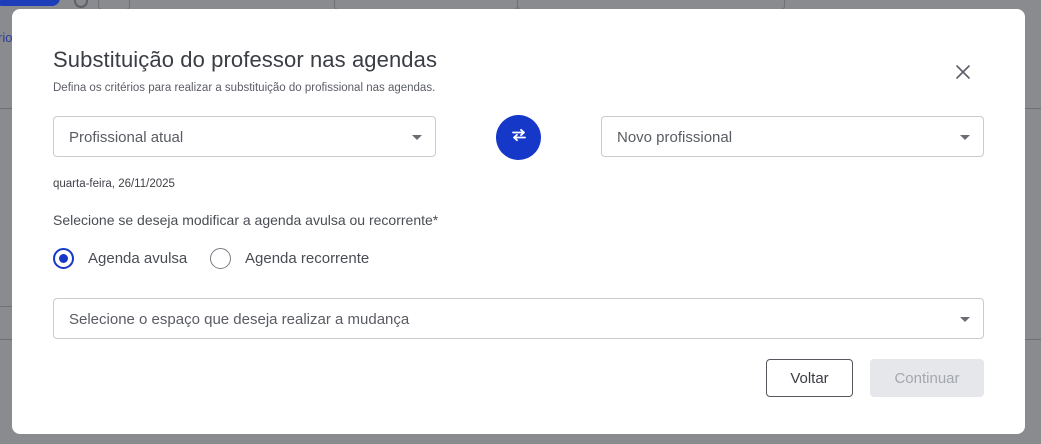 This screenshot has width=1041, height=444. What do you see at coordinates (809, 378) in the screenshot?
I see `back-button: Voltar` at bounding box center [809, 378].